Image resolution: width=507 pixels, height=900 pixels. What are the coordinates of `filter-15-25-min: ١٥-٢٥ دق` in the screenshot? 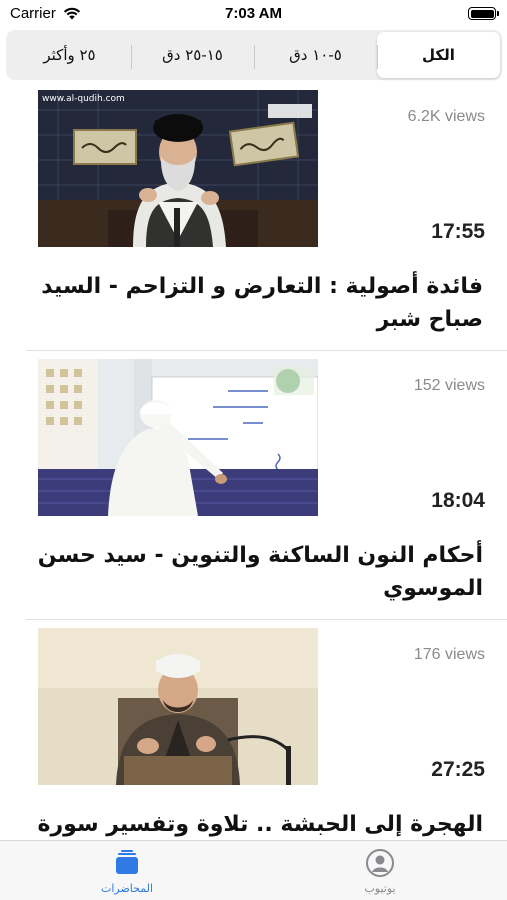 It's located at (193, 55).